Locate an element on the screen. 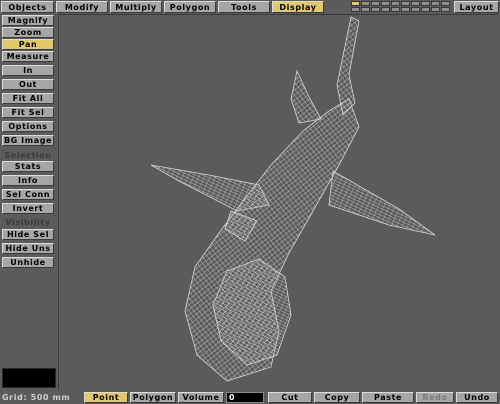 The width and height of the screenshot is (500, 404). bg-image-button: BG Image is located at coordinates (28, 140).